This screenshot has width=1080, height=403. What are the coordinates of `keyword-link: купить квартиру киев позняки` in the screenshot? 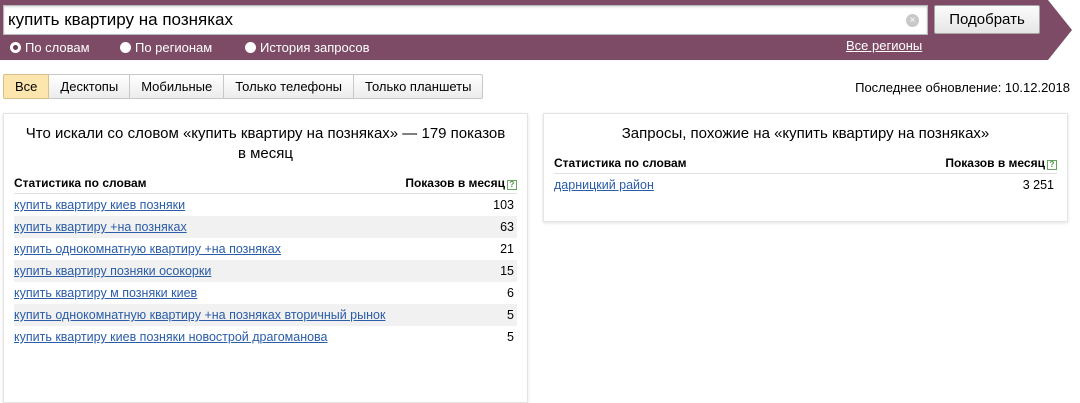 It's located at (99, 205).